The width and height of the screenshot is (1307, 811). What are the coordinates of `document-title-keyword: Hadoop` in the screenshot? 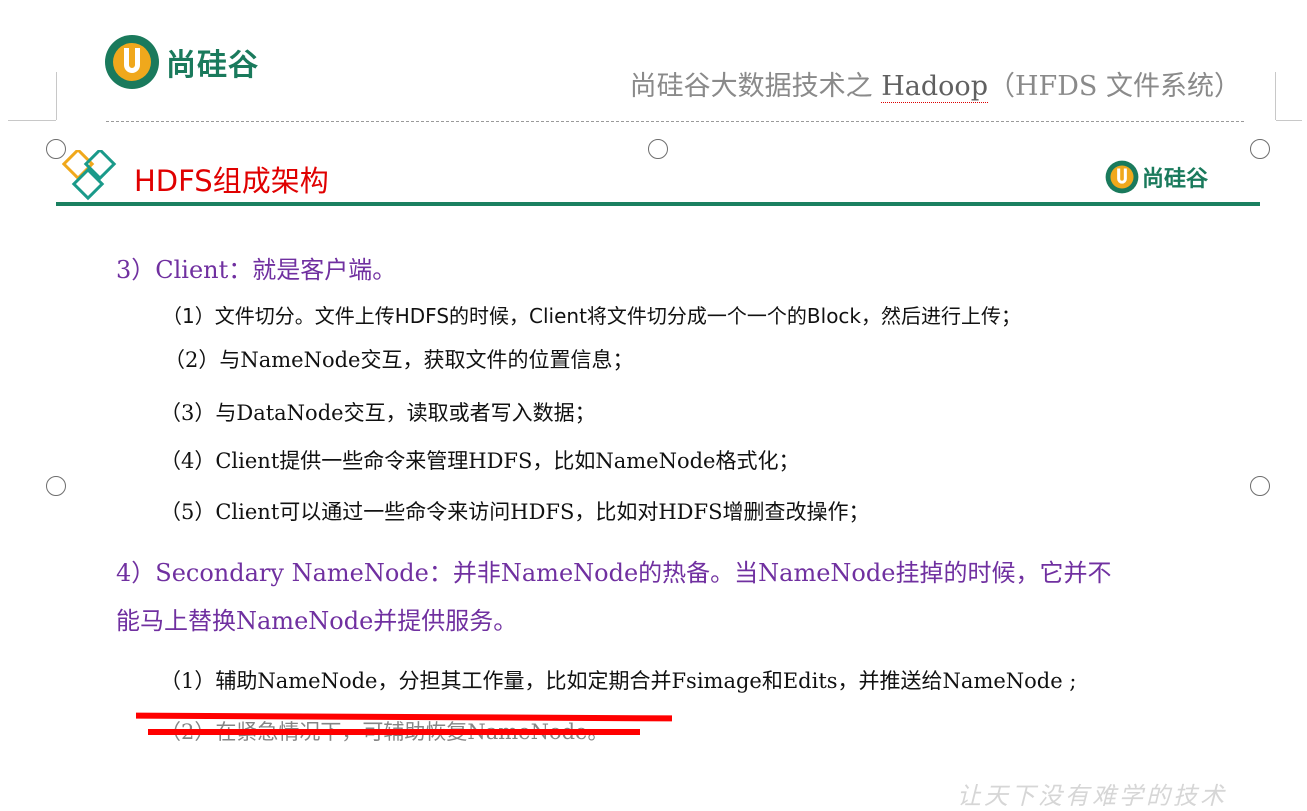 It's located at (934, 87).